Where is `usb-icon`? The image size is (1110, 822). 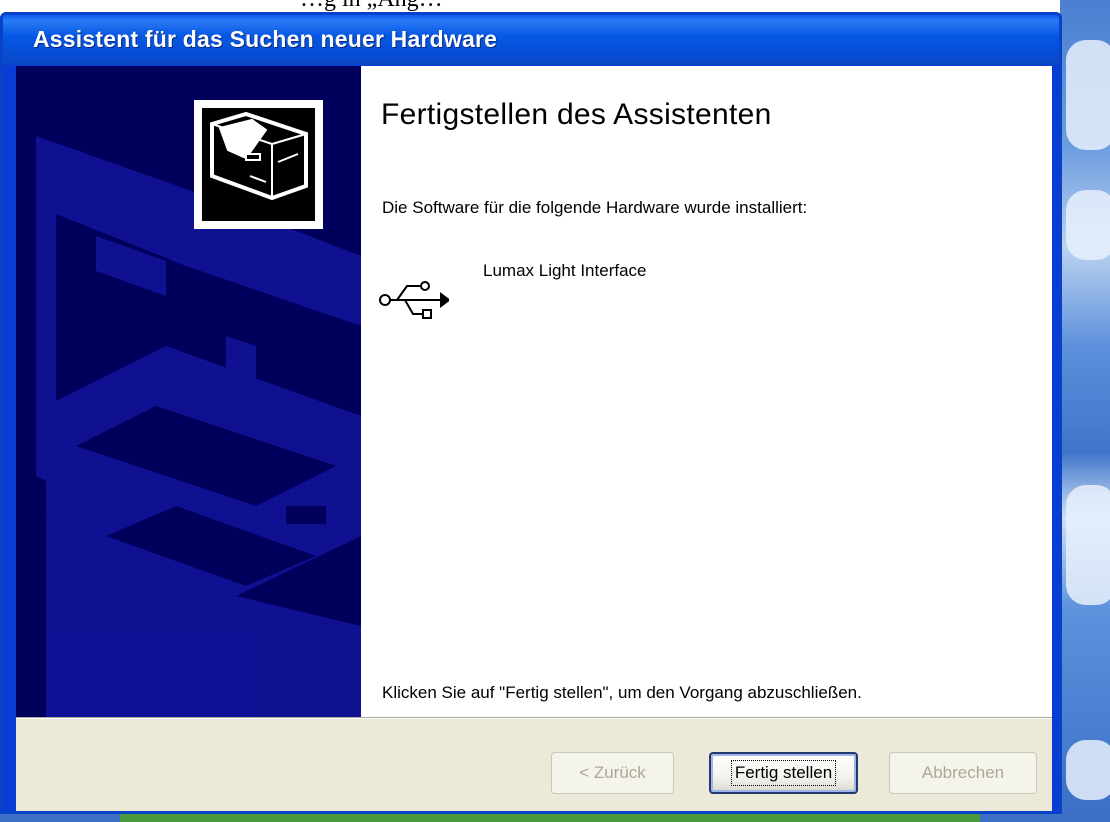
usb-icon is located at coordinates (414, 300).